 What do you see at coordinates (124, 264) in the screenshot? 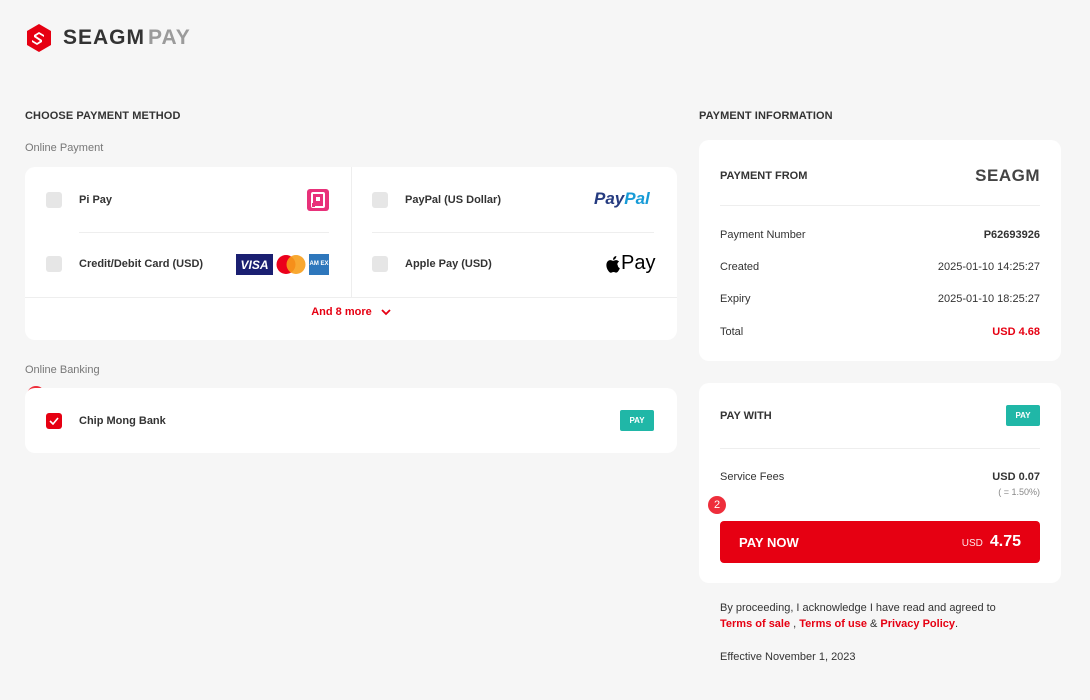
I see `method-credit-debit-card: Credit/Debit Card (USD)` at bounding box center [124, 264].